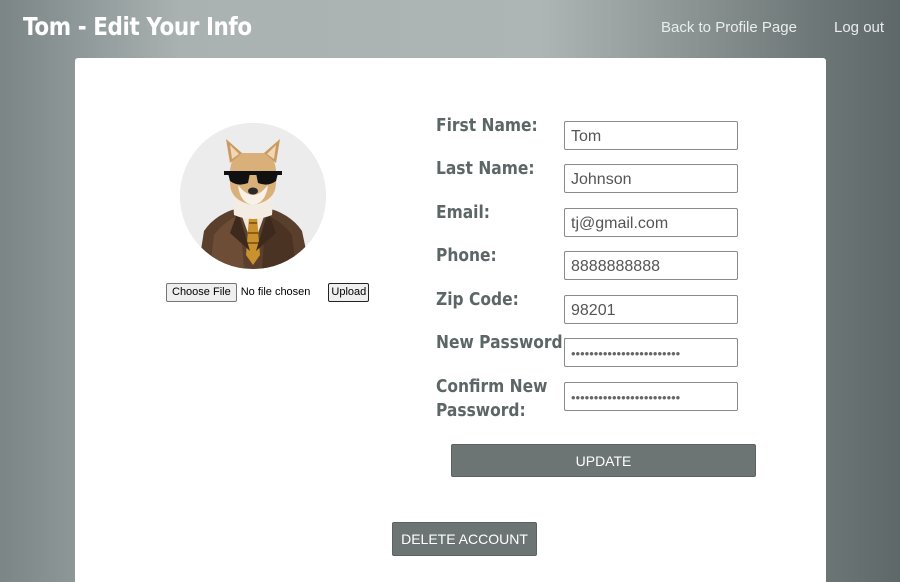  I want to click on new-password-label: New Password:, so click(502, 342).